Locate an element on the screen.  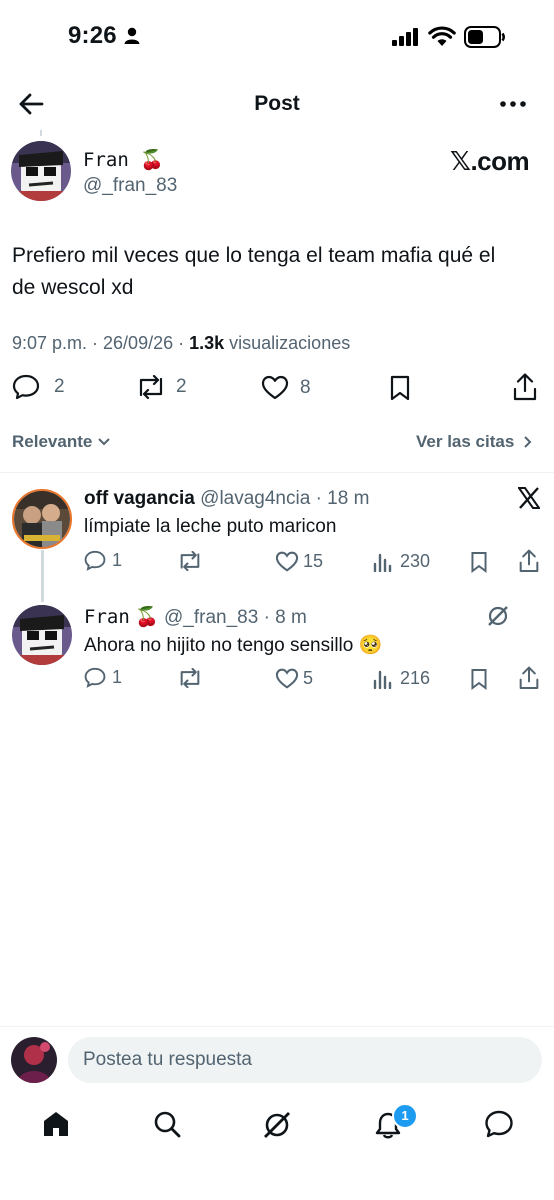
reply-like-button: 5 is located at coordinates (294, 678).